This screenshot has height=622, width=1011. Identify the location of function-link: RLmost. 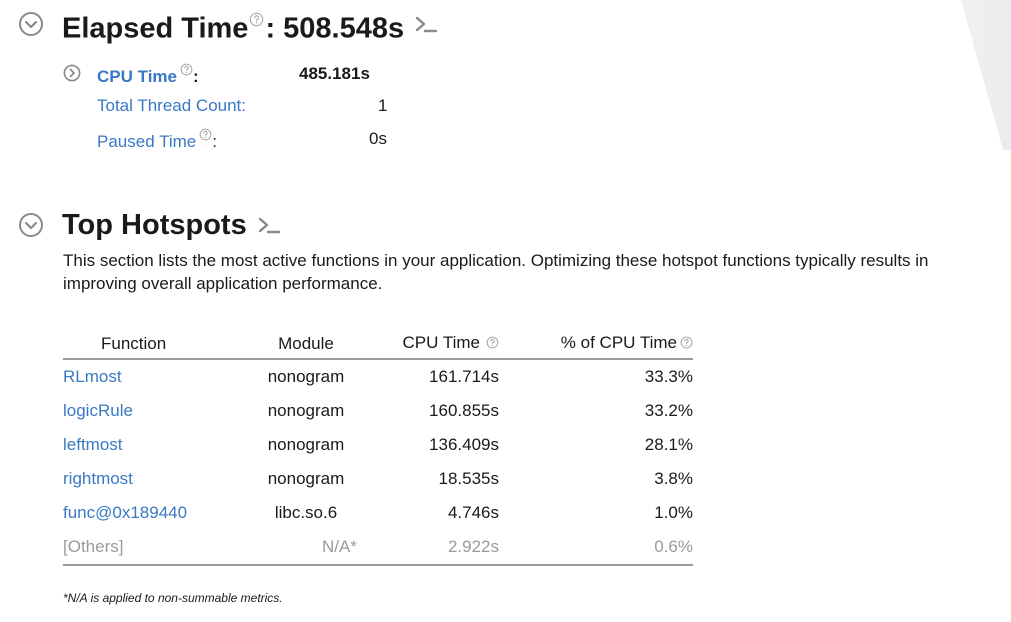
(153, 376).